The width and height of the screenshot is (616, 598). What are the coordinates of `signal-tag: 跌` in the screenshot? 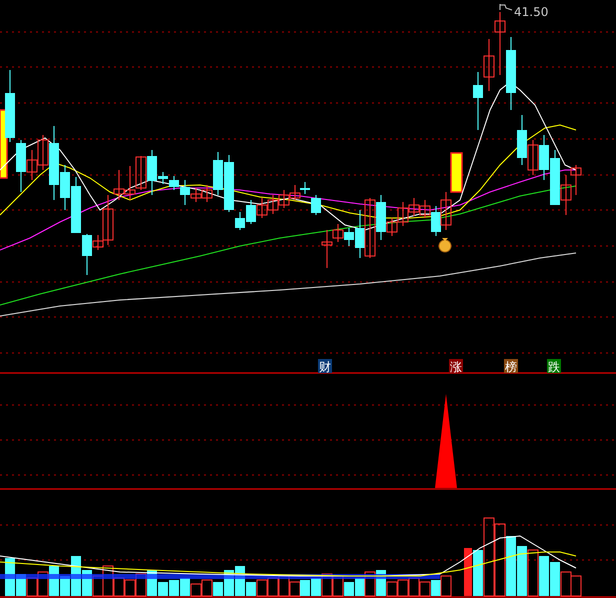 It's located at (554, 366).